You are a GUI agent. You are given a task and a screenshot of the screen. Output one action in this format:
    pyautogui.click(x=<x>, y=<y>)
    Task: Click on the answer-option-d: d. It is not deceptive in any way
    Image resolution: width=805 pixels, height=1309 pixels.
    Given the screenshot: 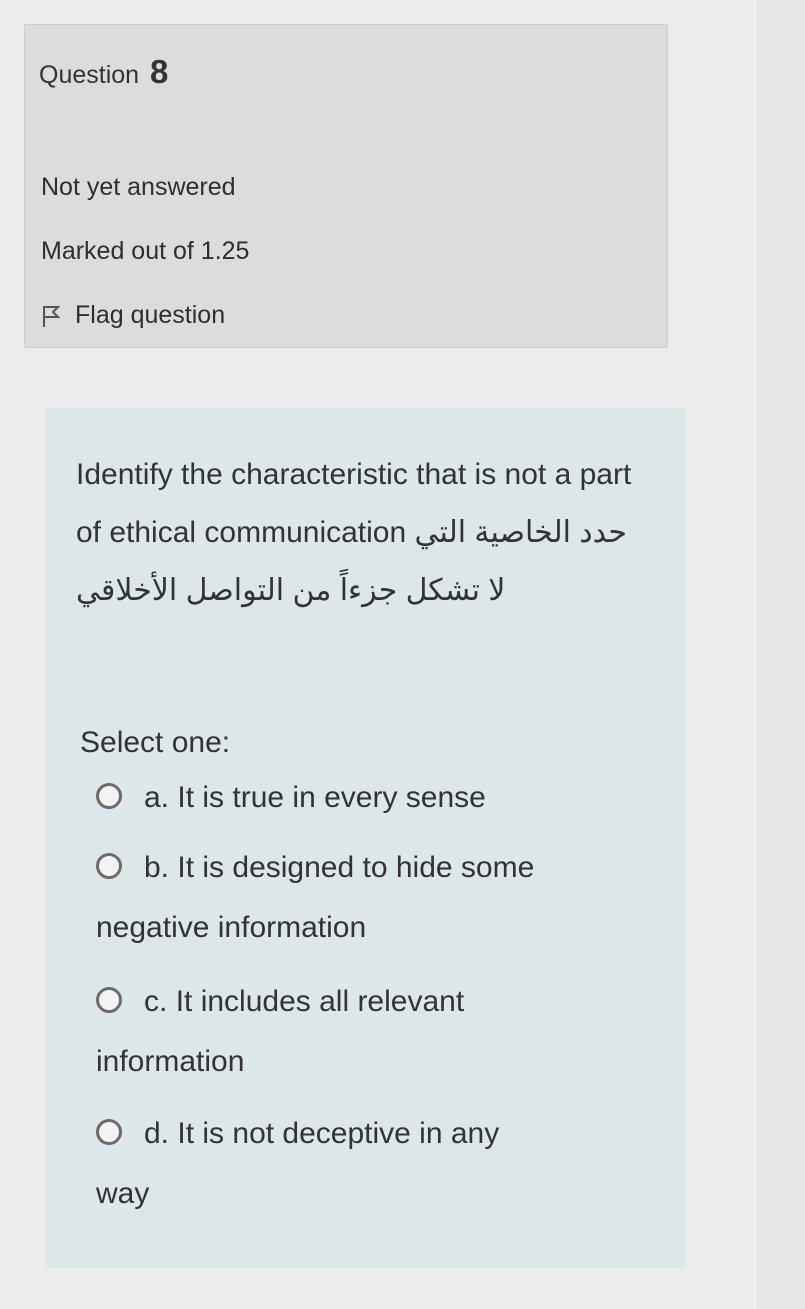 What is the action you would take?
    pyautogui.click(x=376, y=1164)
    